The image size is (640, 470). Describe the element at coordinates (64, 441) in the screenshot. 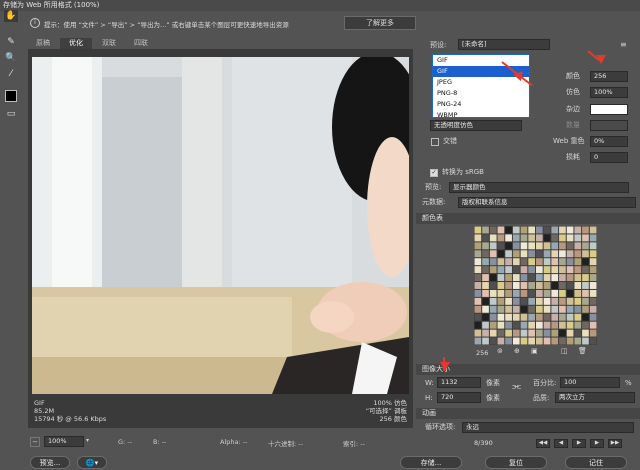

I see `zoom-level-select: 100%` at that location.